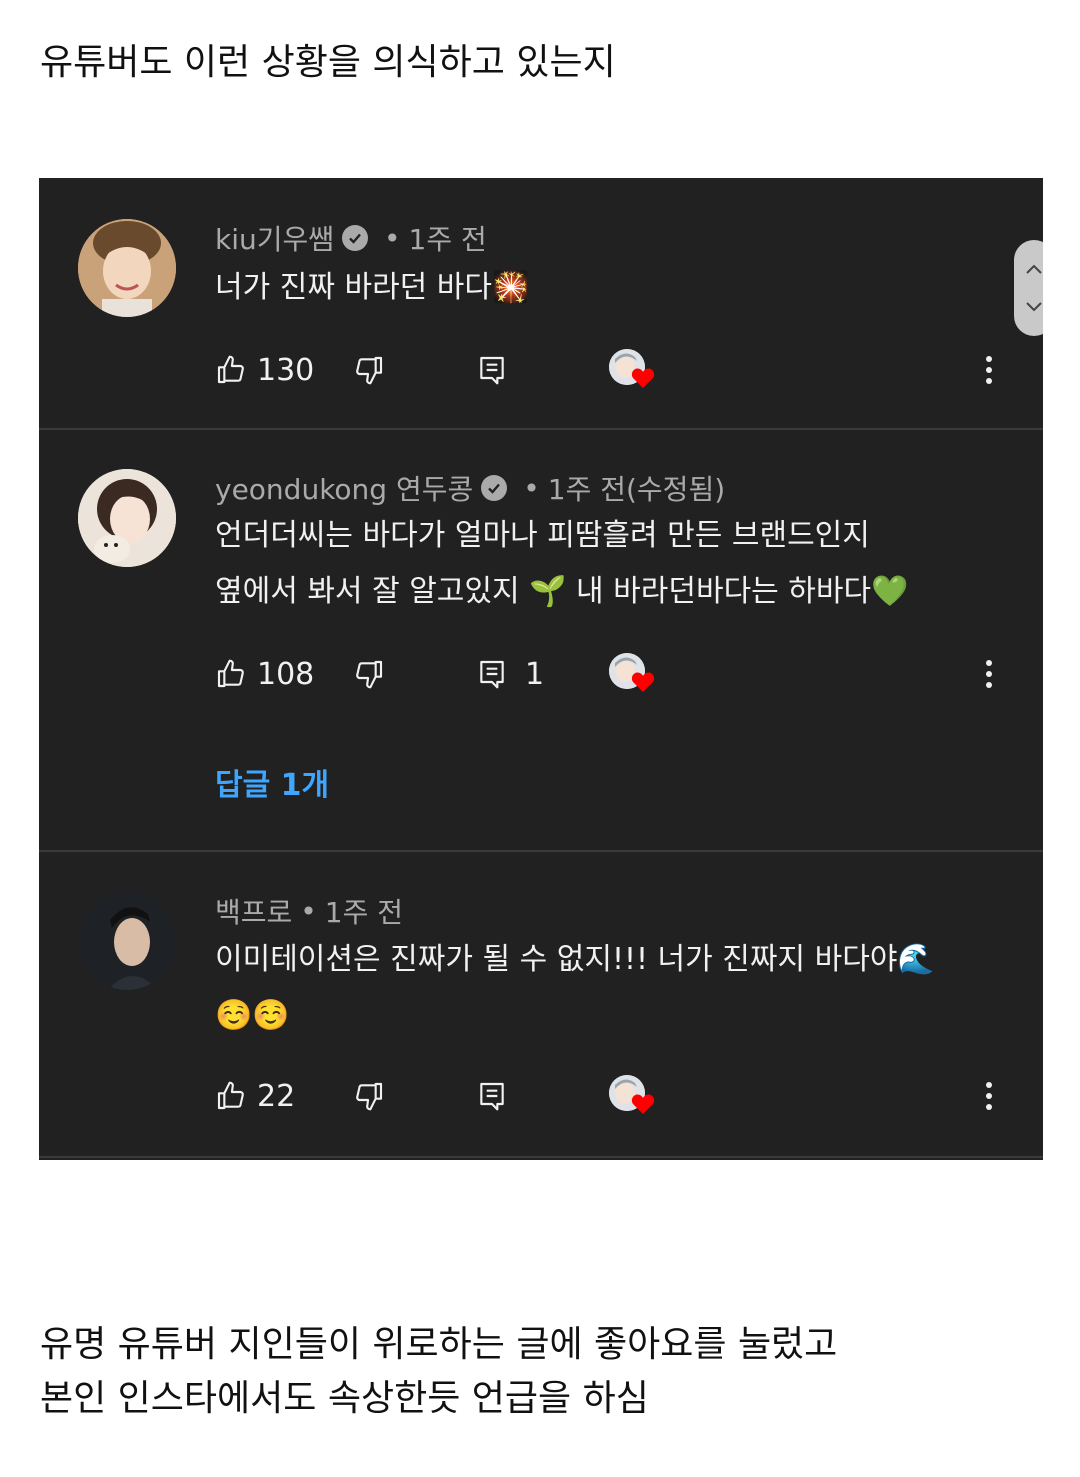 This screenshot has width=1080, height=1477. I want to click on like-count: 108, so click(286, 674).